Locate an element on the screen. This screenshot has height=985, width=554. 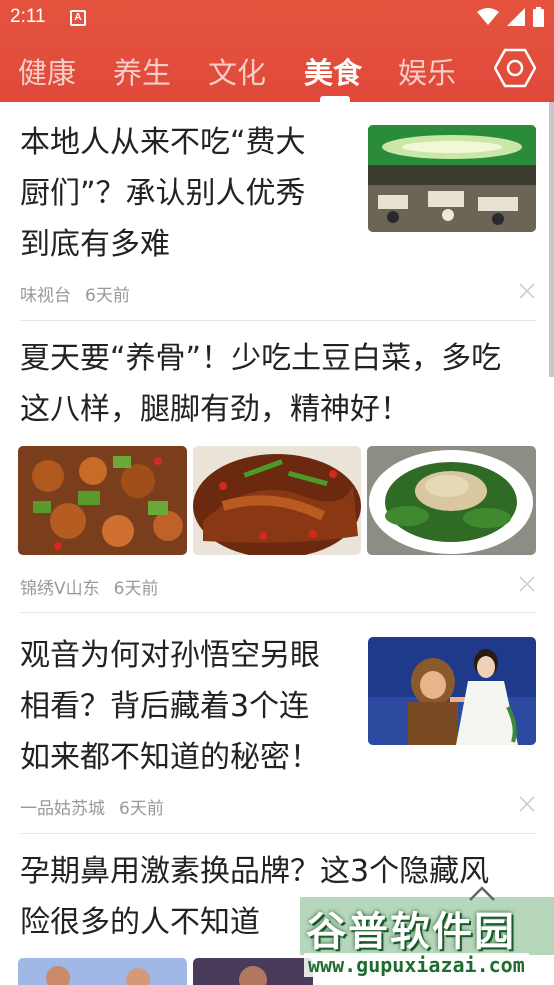
braised-fish-image is located at coordinates (277, 500).